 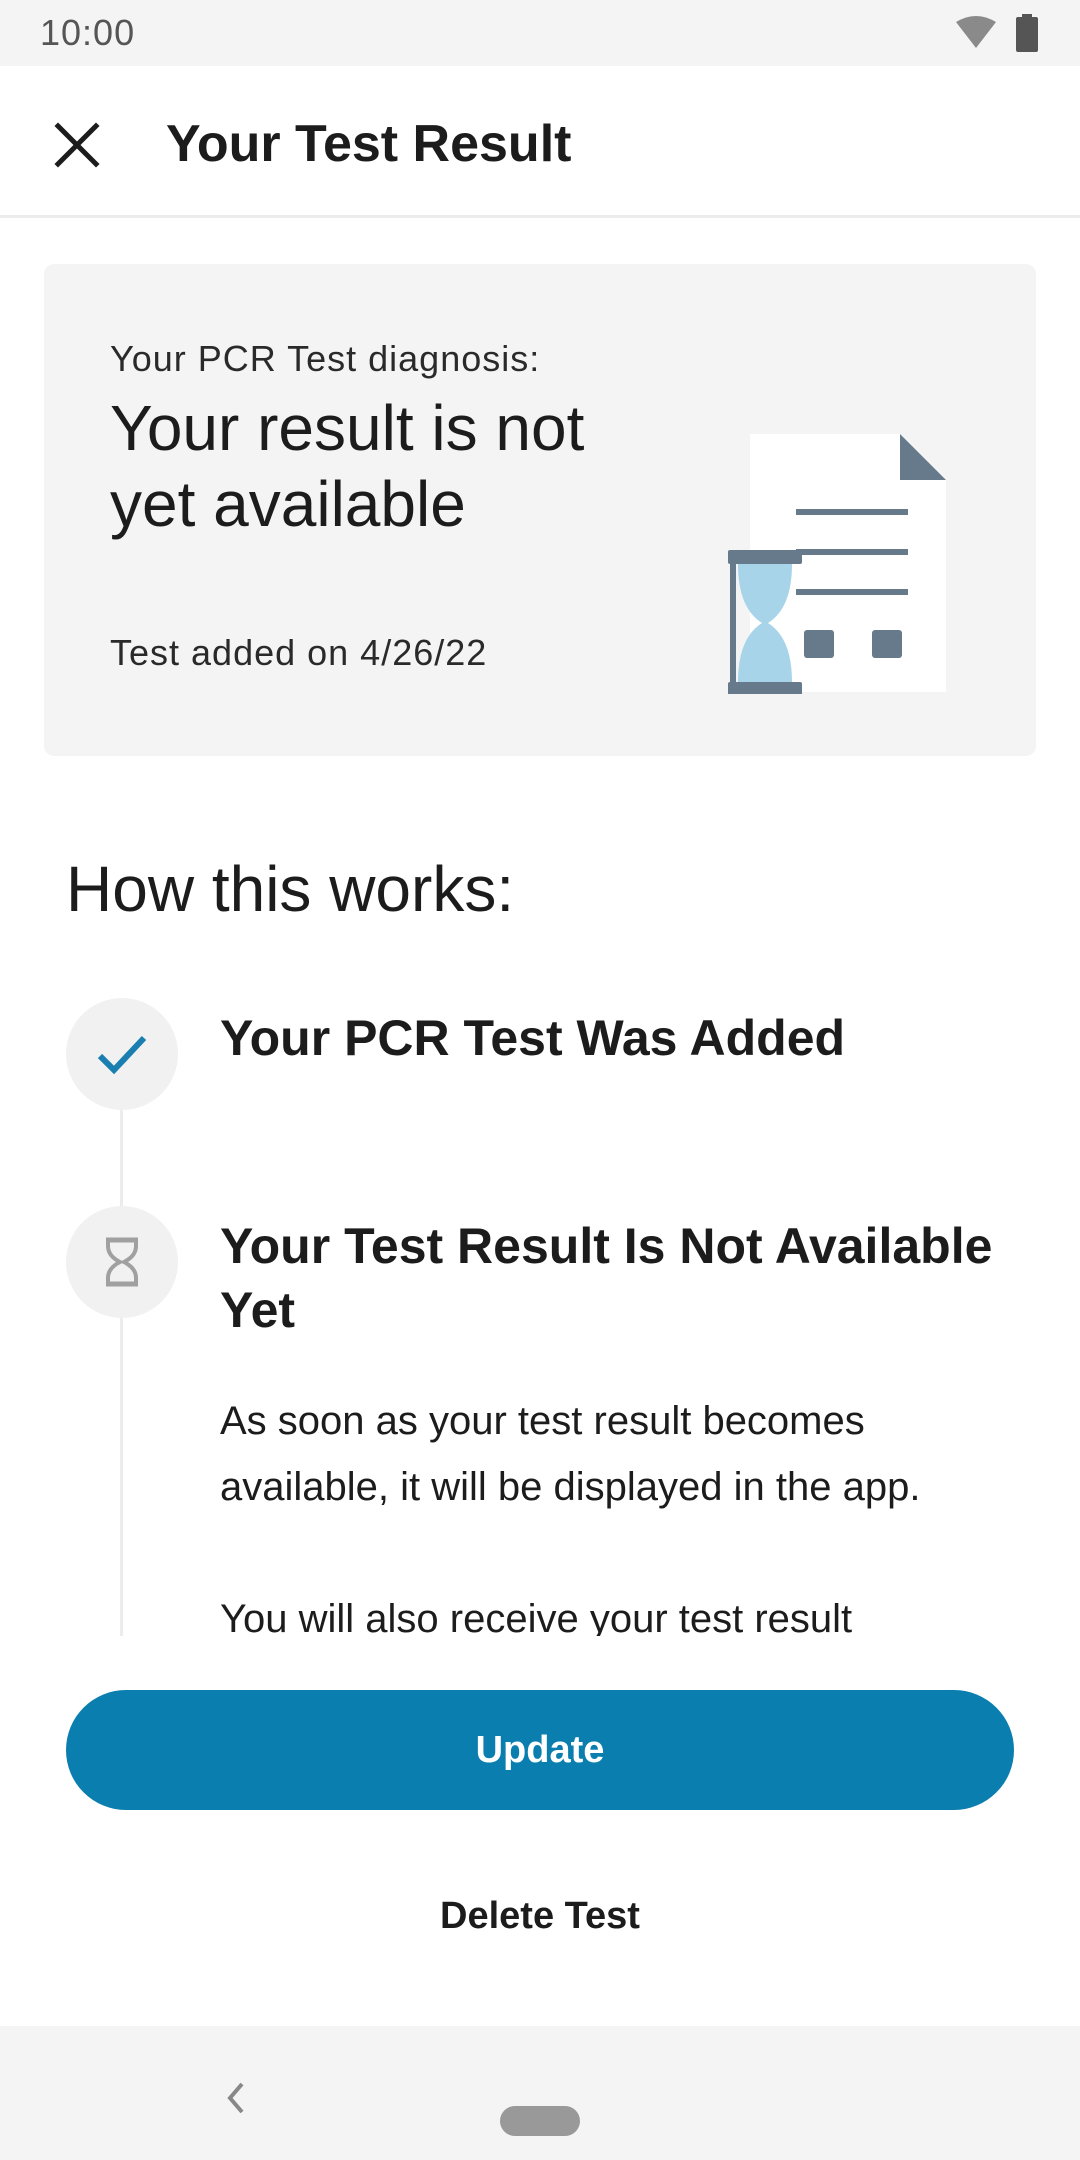 I want to click on diagnosis-label: Your PCR Test diagnosis:, so click(x=325, y=358).